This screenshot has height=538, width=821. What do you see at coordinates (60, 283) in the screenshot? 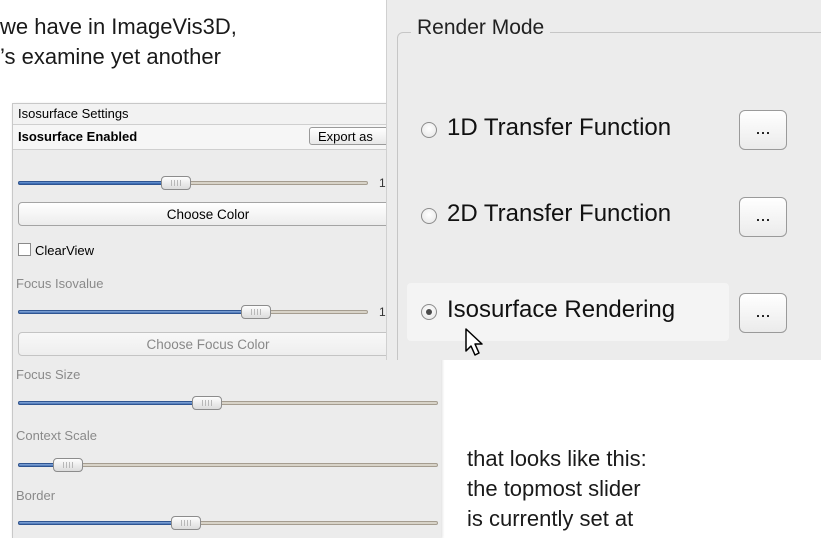
I see `focus-isovalue-label: Focus Isovalue` at bounding box center [60, 283].